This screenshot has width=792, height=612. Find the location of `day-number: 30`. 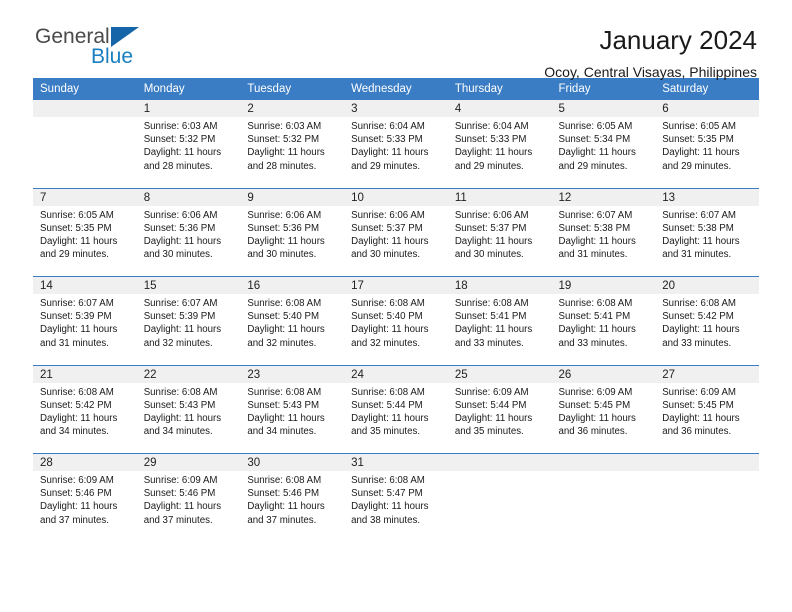

day-number: 30 is located at coordinates (292, 462).